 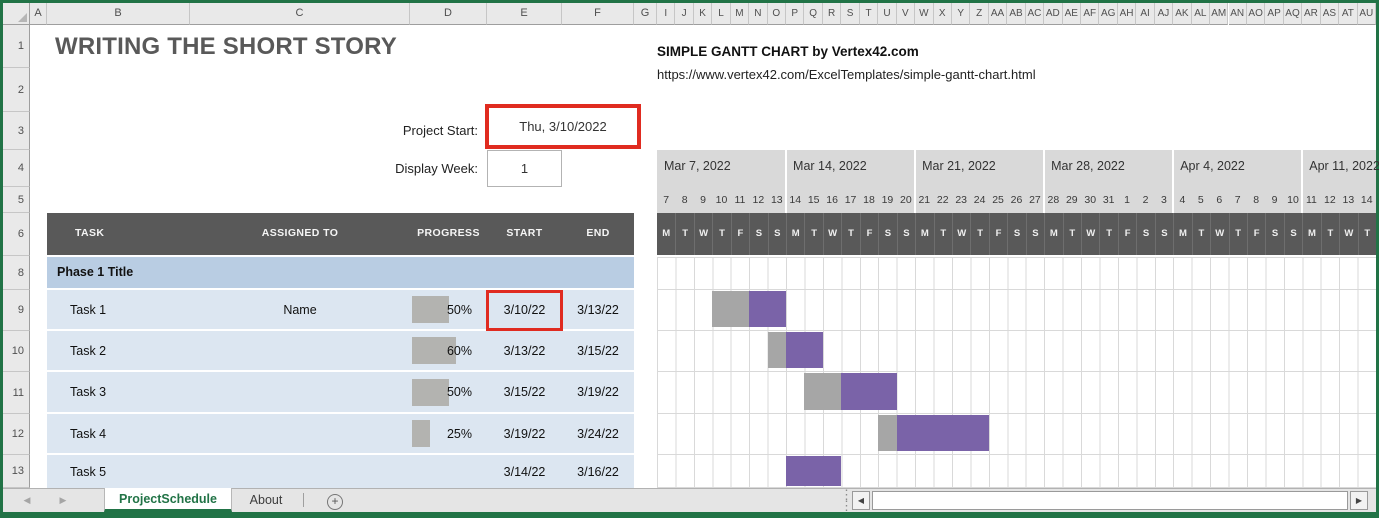 What do you see at coordinates (1108, 14) in the screenshot?
I see `column-header-AG: AG` at bounding box center [1108, 14].